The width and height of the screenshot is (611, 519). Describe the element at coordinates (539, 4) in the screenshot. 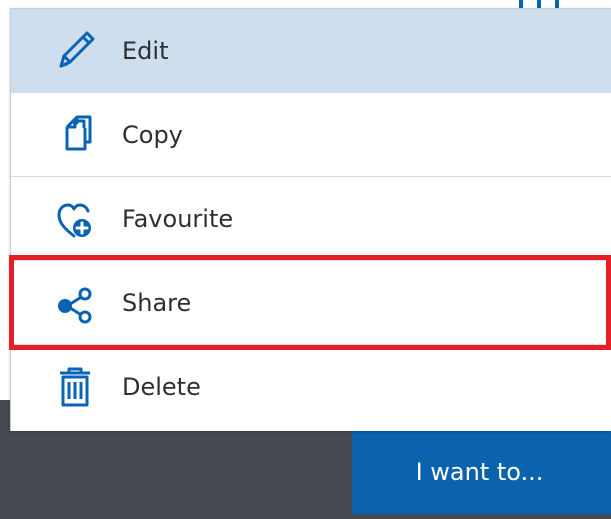

I see `partial-grid-icon` at that location.